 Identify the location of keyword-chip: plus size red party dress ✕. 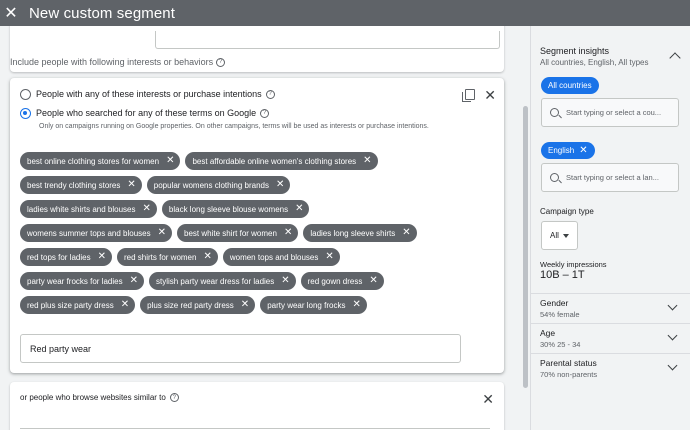
(198, 305).